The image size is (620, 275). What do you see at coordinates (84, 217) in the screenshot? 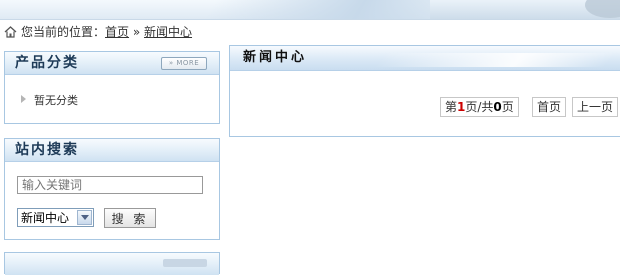
I see `chevron-down-icon` at bounding box center [84, 217].